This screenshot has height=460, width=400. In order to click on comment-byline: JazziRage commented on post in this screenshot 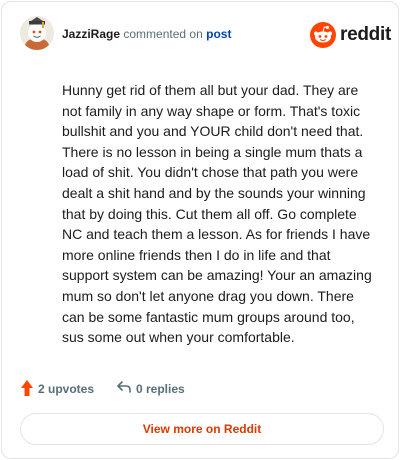, I will do `click(146, 34)`.